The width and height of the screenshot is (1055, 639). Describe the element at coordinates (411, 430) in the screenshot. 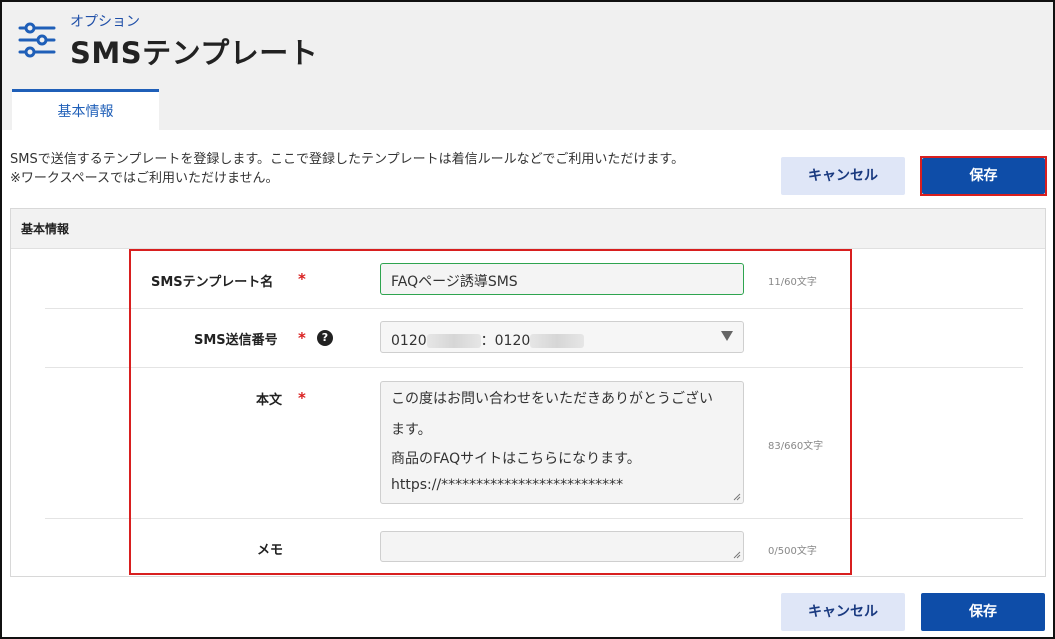

I see `body-line: ます。` at that location.